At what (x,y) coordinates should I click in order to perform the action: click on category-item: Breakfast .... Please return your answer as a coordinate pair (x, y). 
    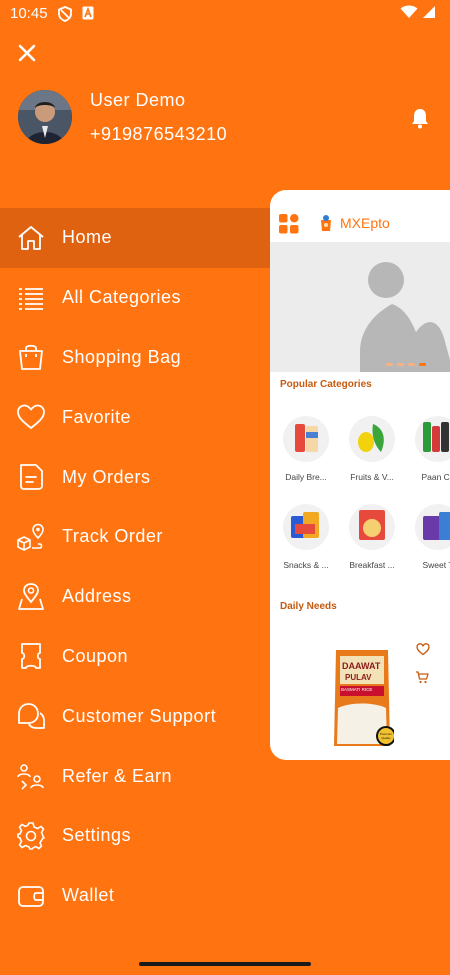
    Looking at the image, I should click on (372, 537).